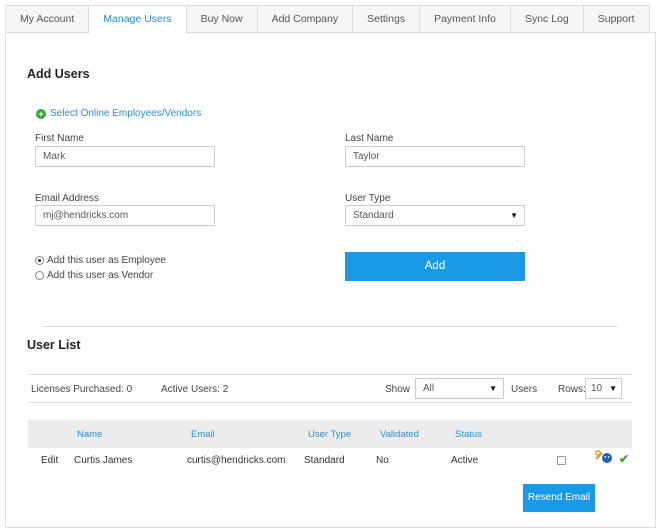 The image size is (658, 532). Describe the element at coordinates (106, 260) in the screenshot. I see `radio-employee-label: Add this user as Employee` at that location.